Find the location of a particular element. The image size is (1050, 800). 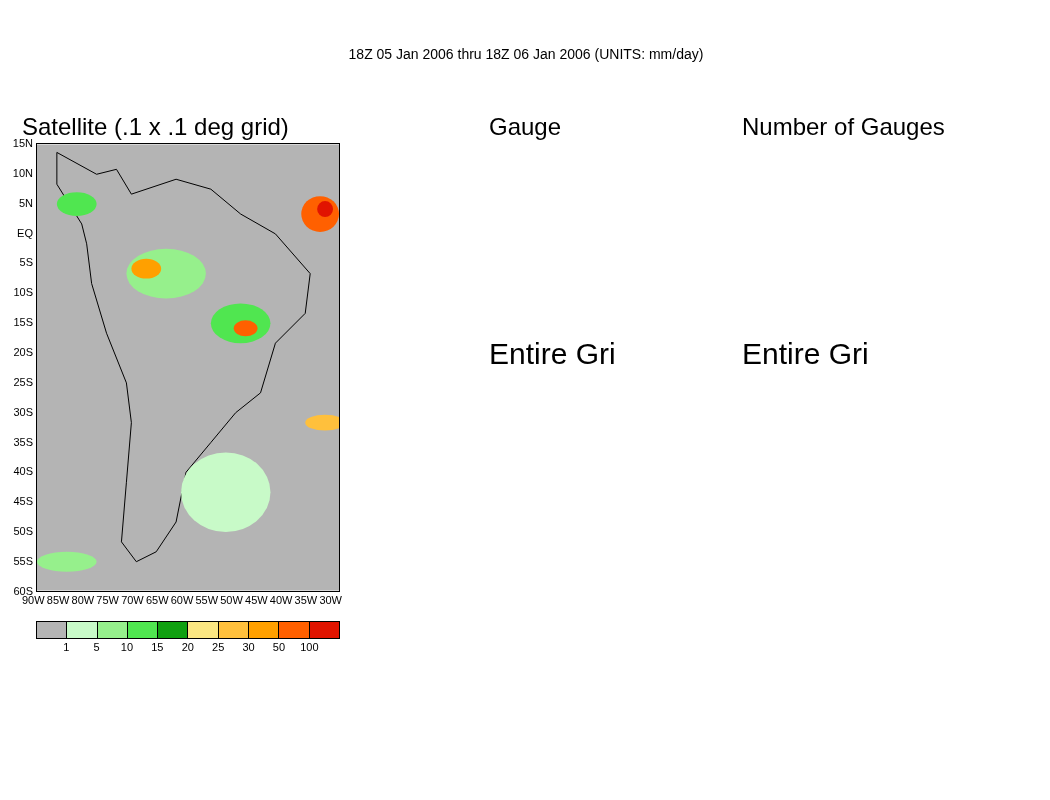

latitude-label: 10N is located at coordinates (22, 172).